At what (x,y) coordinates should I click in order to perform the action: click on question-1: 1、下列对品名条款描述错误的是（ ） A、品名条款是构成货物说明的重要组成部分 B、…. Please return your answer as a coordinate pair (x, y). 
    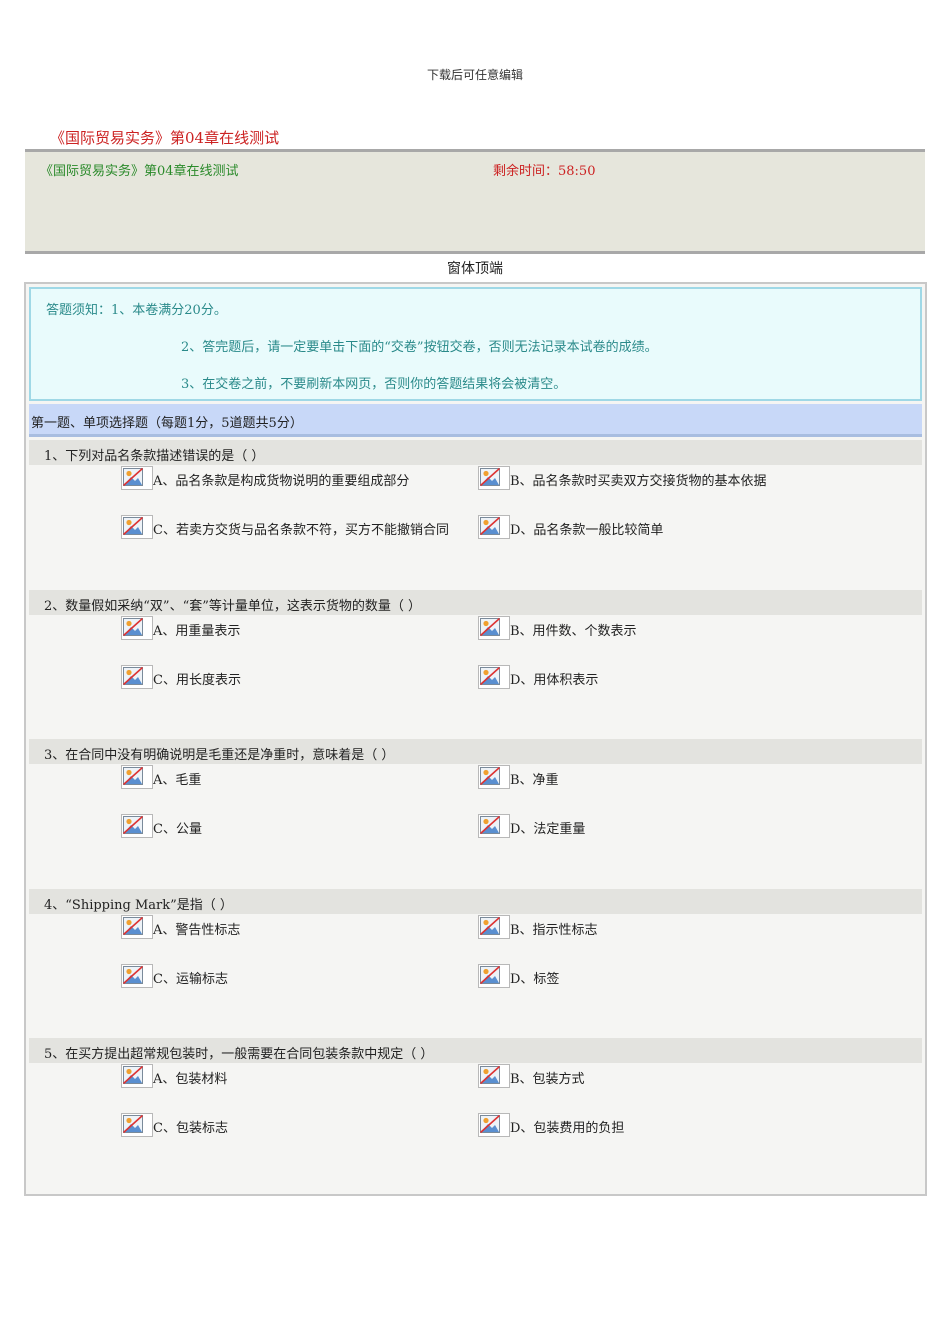
    Looking at the image, I should click on (475, 514).